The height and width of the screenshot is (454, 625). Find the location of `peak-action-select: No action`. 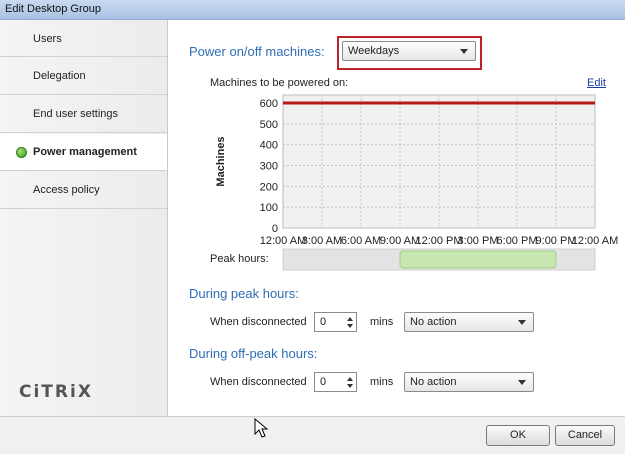

peak-action-select: No action is located at coordinates (469, 322).